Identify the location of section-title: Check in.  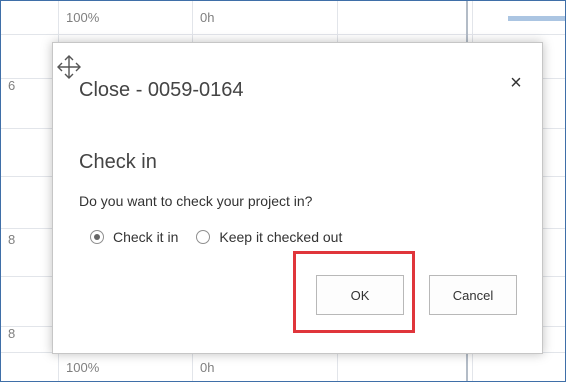
(118, 162).